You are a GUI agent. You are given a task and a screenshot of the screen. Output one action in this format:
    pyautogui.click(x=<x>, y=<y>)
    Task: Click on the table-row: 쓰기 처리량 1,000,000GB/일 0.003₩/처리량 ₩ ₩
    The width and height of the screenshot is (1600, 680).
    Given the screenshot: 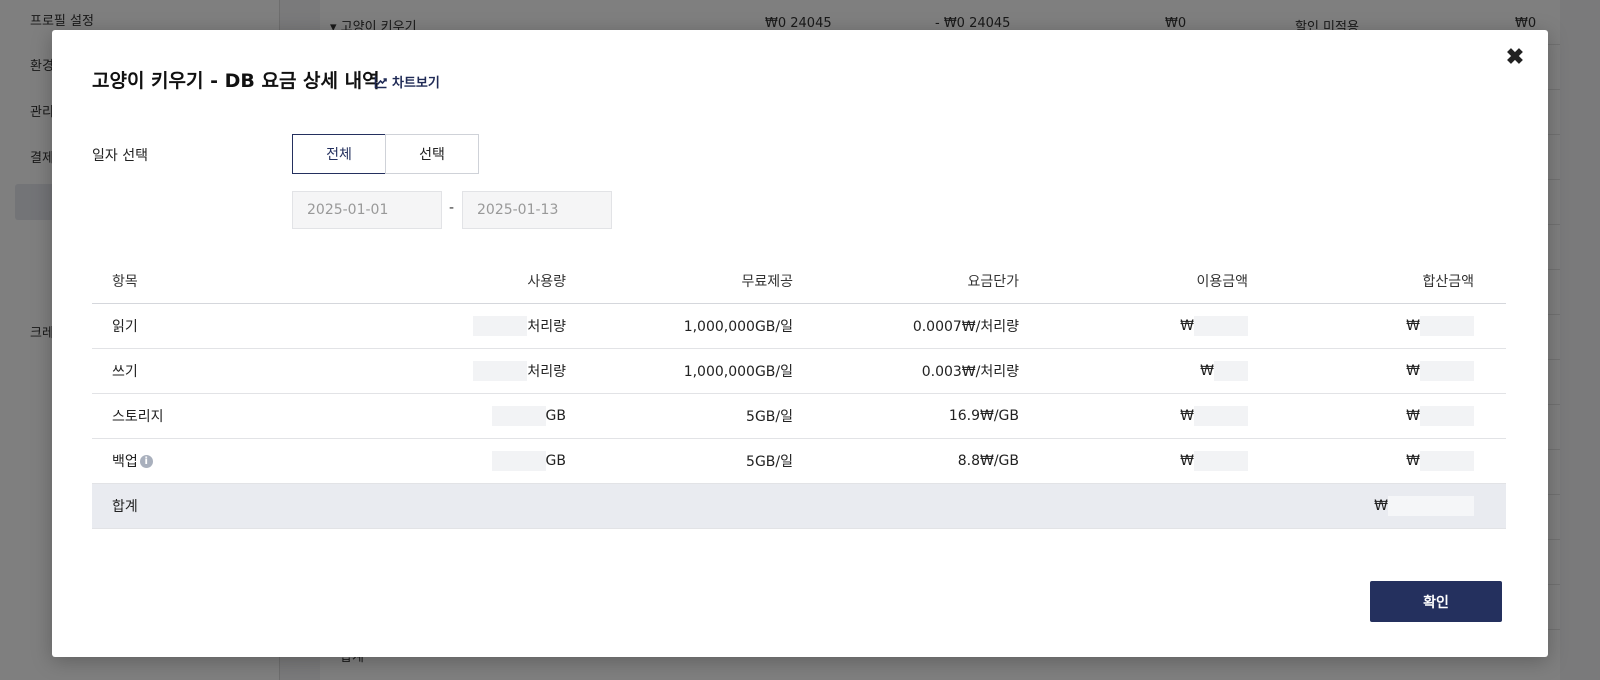 What is the action you would take?
    pyautogui.click(x=799, y=371)
    